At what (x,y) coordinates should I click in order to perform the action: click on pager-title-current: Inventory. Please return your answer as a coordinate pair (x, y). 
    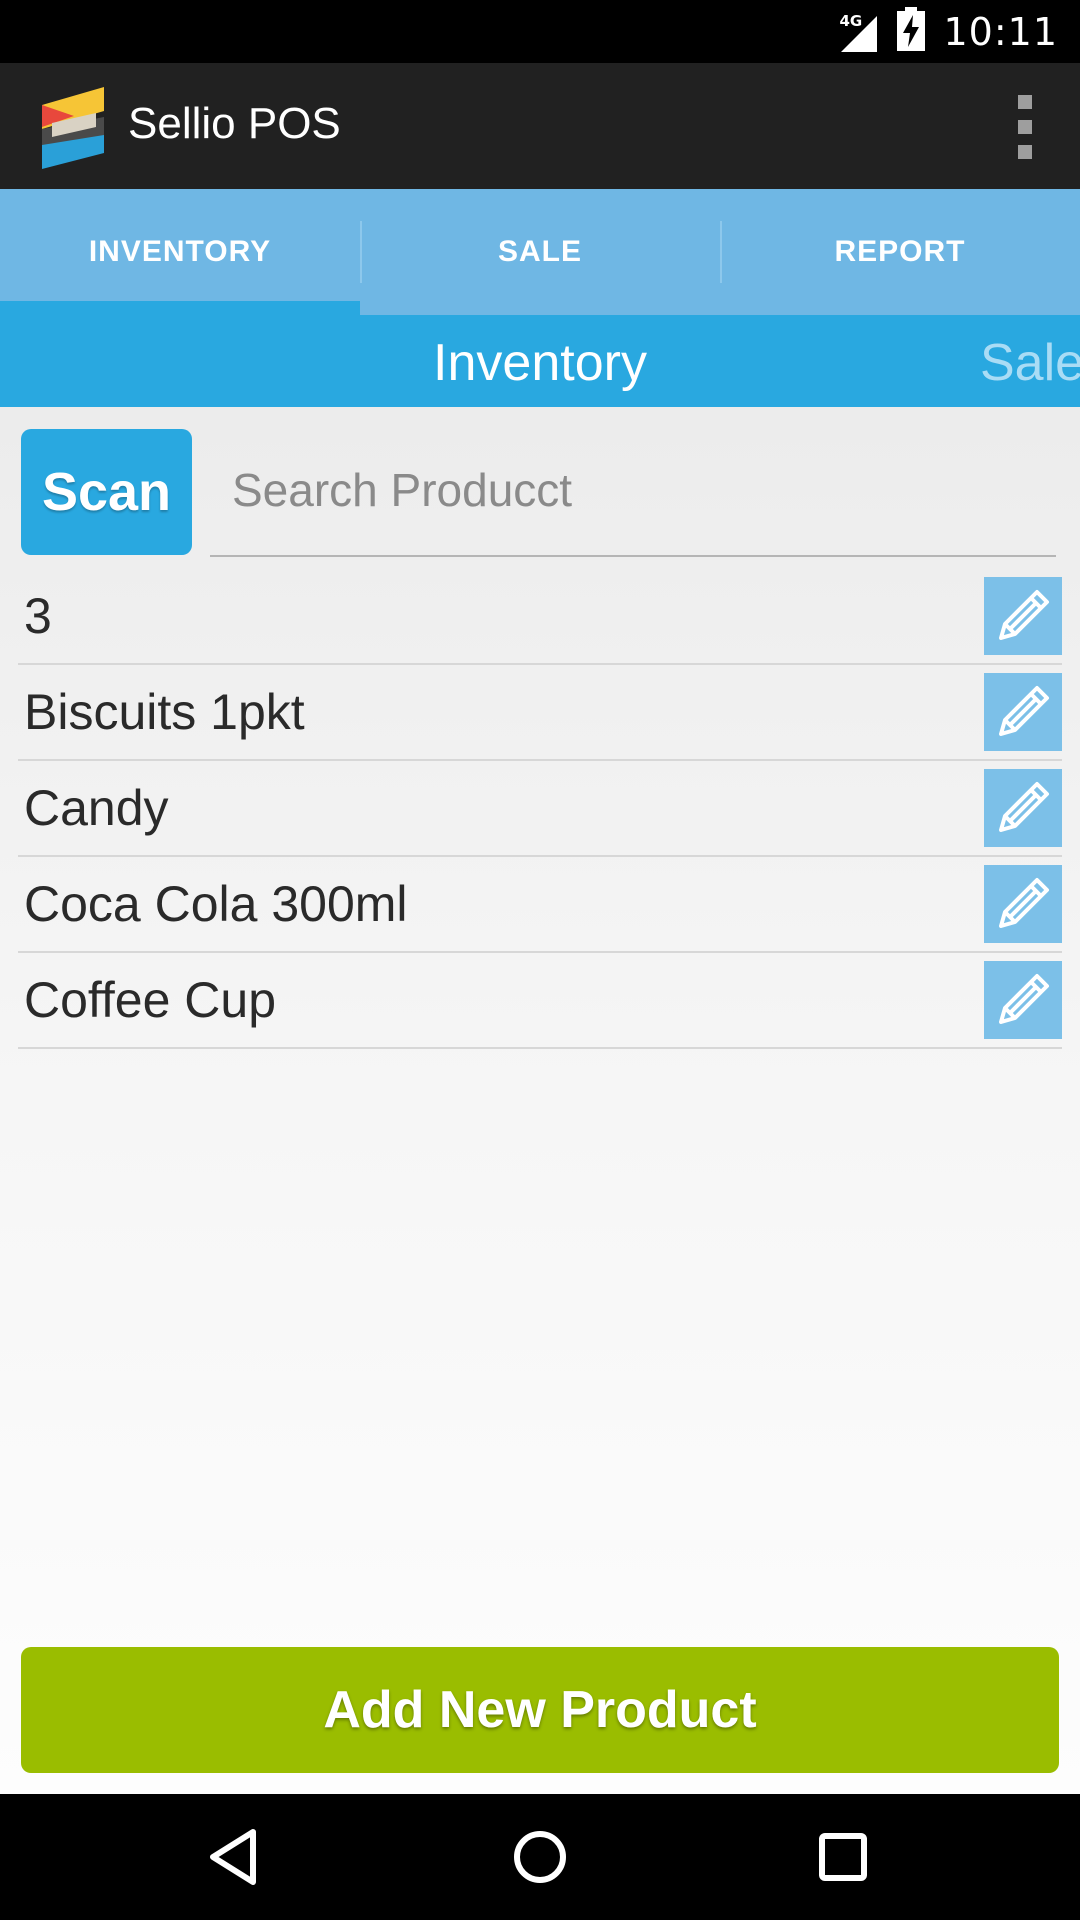
    Looking at the image, I should click on (540, 363).